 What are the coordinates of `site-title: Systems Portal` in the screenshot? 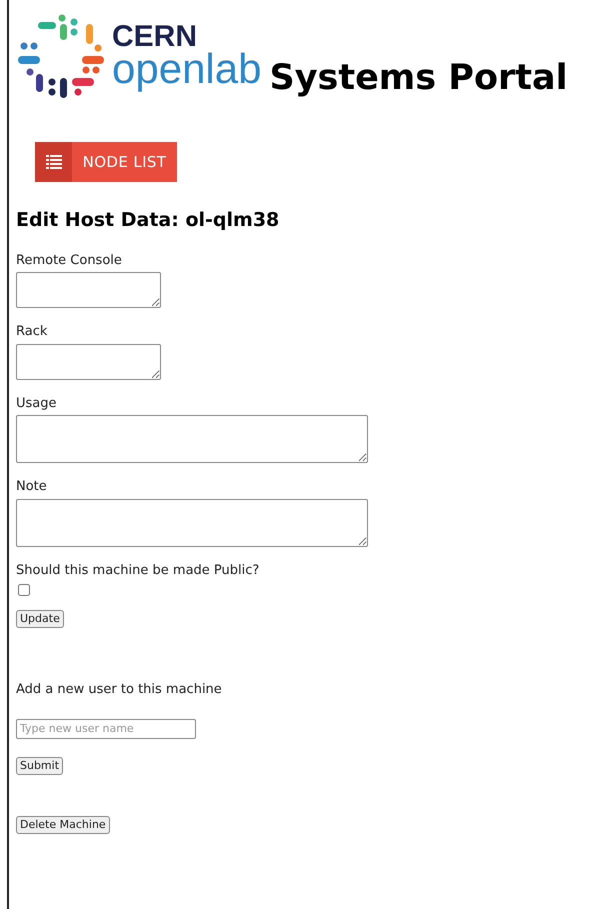 It's located at (418, 78).